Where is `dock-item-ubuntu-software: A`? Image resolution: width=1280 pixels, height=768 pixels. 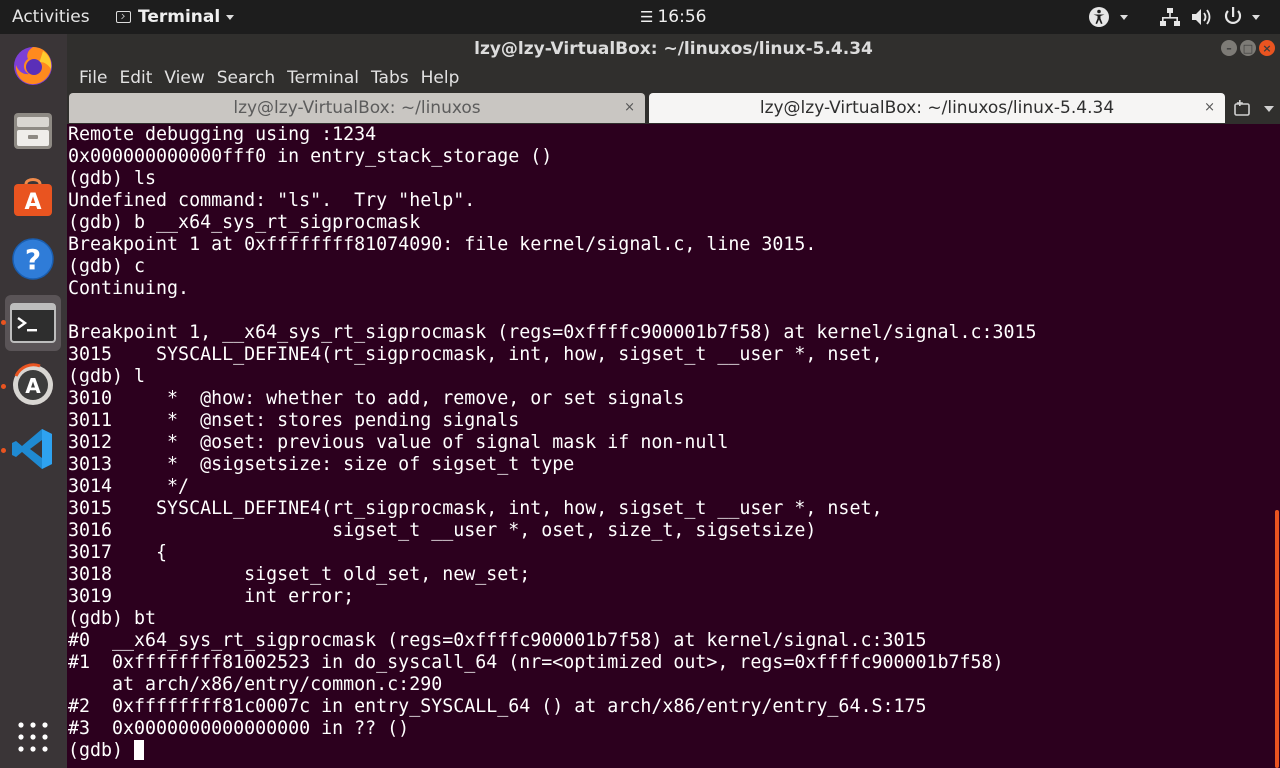 dock-item-ubuntu-software: A is located at coordinates (33, 197).